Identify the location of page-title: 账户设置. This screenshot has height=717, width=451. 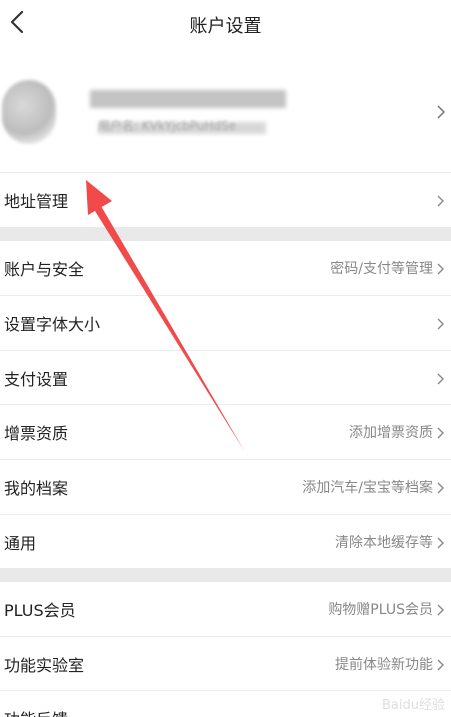
(225, 26).